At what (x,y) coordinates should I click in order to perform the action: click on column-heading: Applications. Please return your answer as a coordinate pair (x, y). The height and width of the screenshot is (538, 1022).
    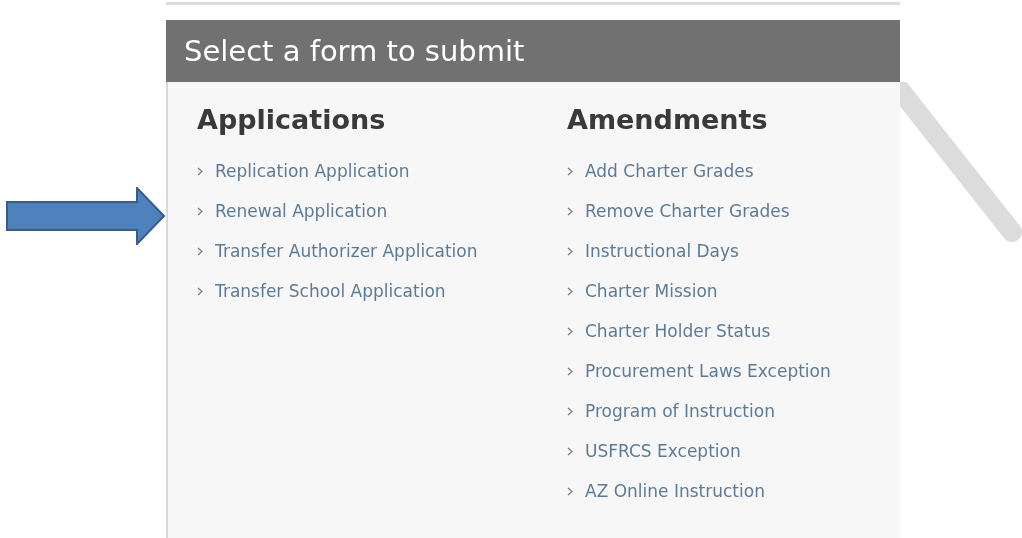
    Looking at the image, I should click on (292, 119).